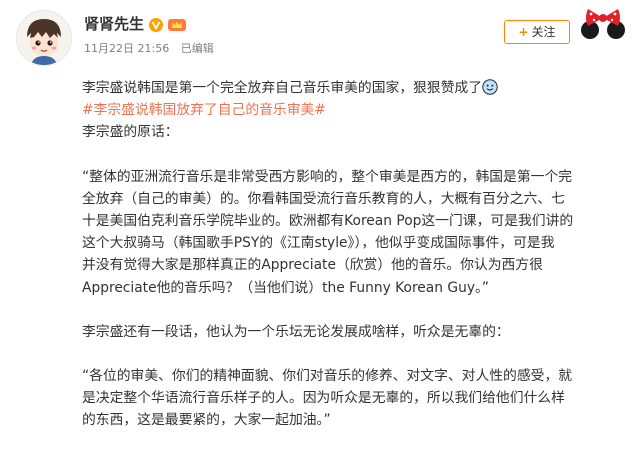  Describe the element at coordinates (126, 48) in the screenshot. I see `post-date: 11月22日 21:56` at that location.